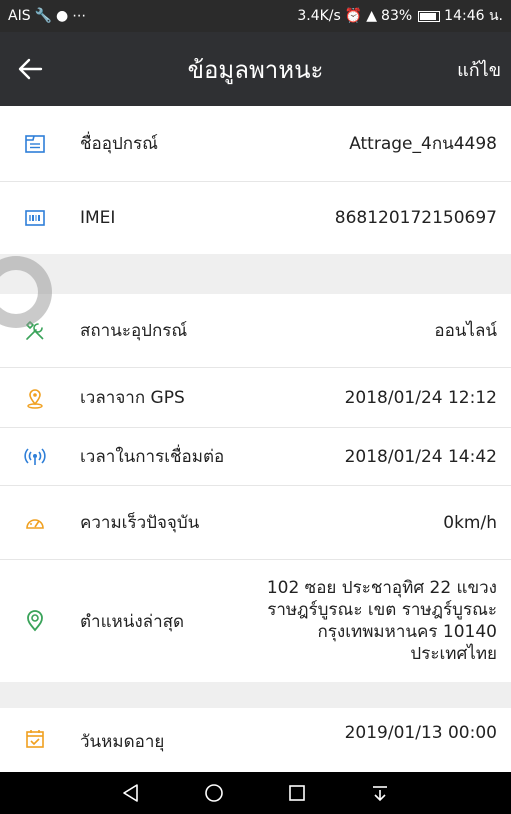 This screenshot has width=511, height=814. I want to click on back-button, so click(30, 69).